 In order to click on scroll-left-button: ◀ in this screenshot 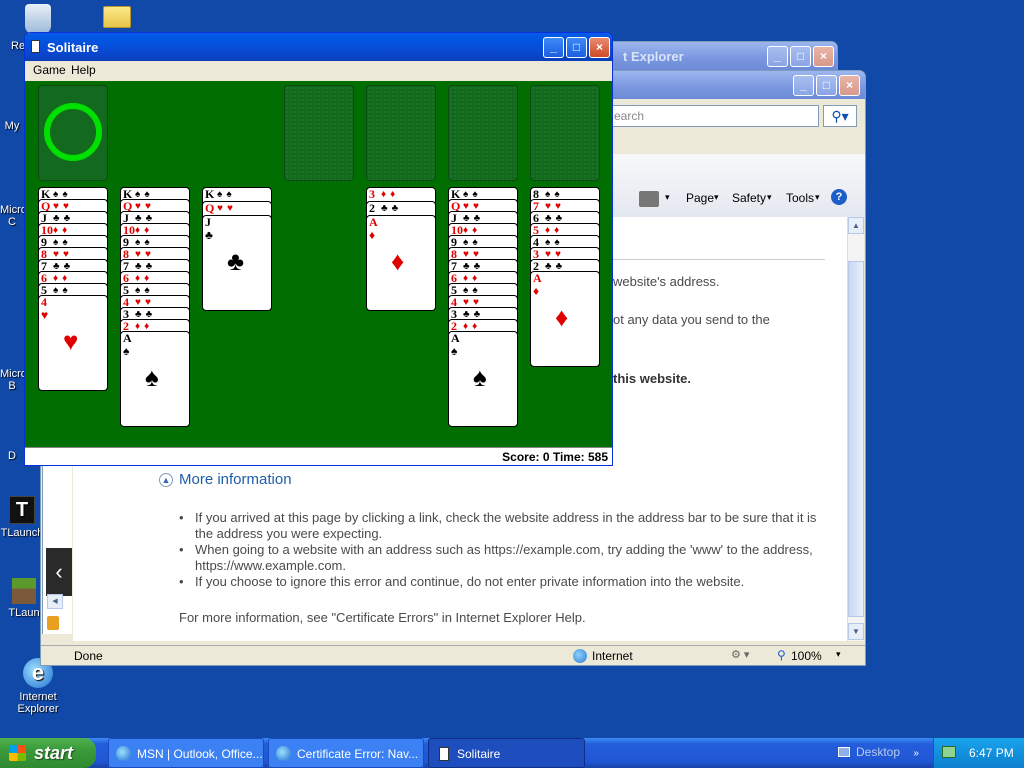, I will do `click(55, 601)`.